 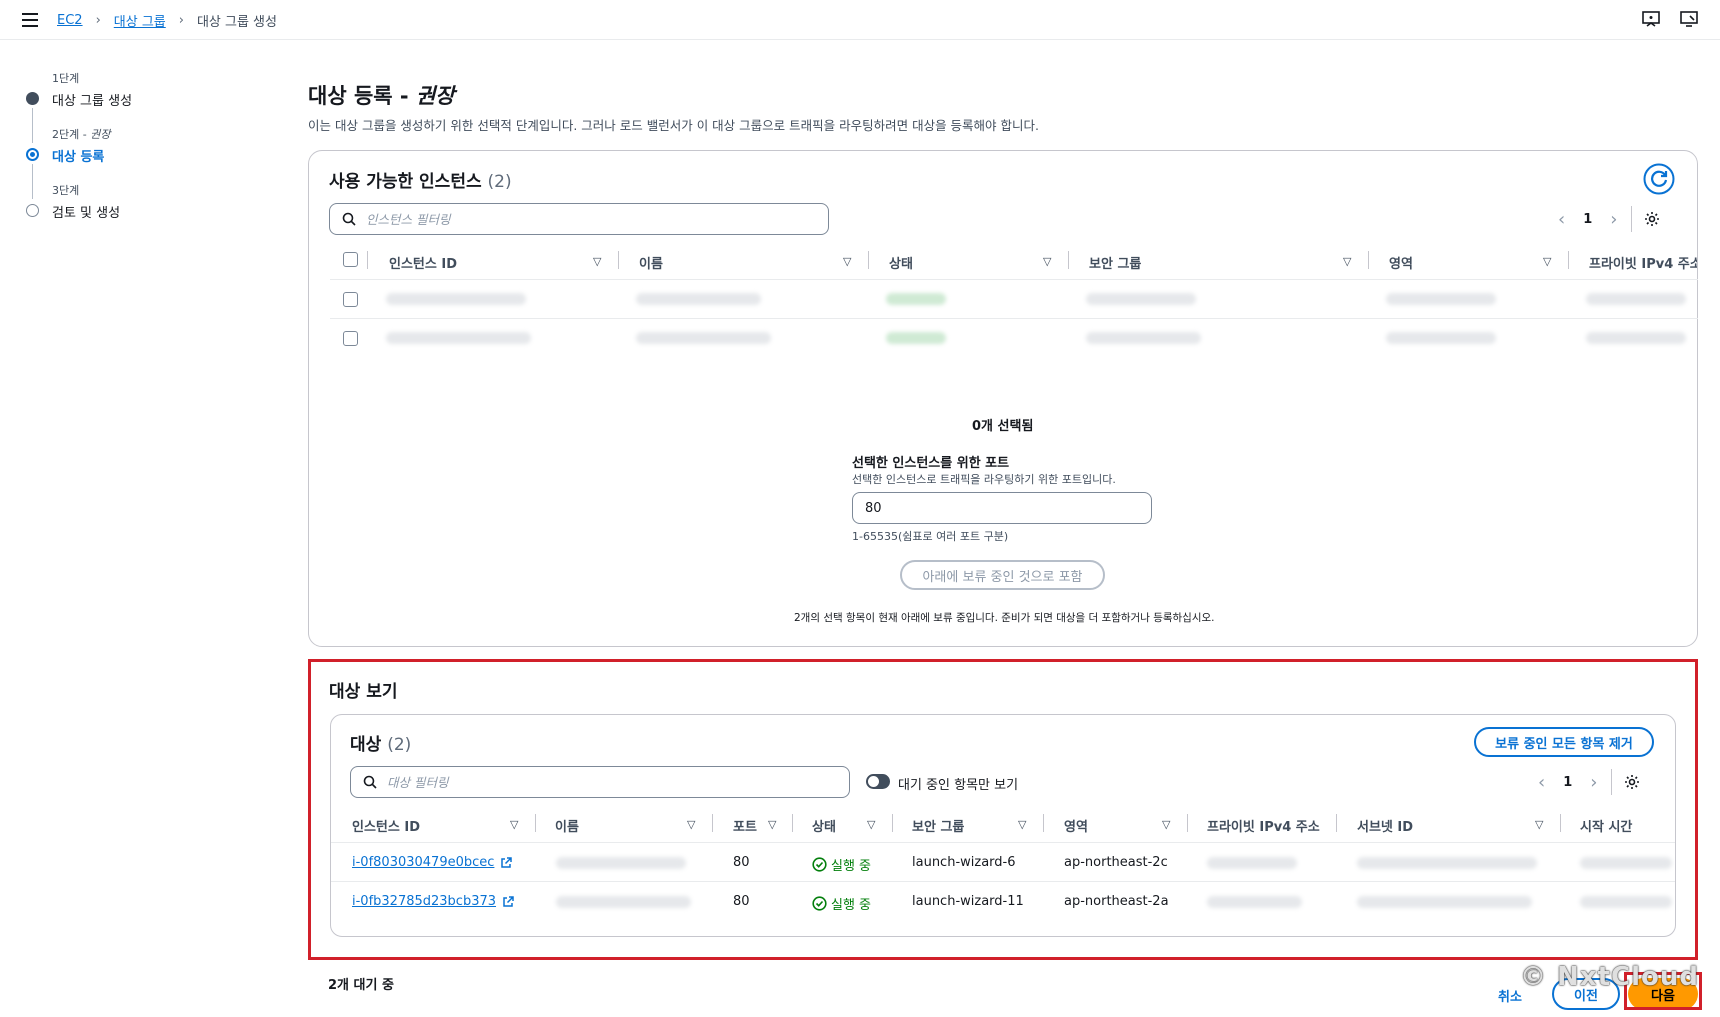 I want to click on available-instances-title: 사용 가능한 인스턴스 (2), so click(x=420, y=182).